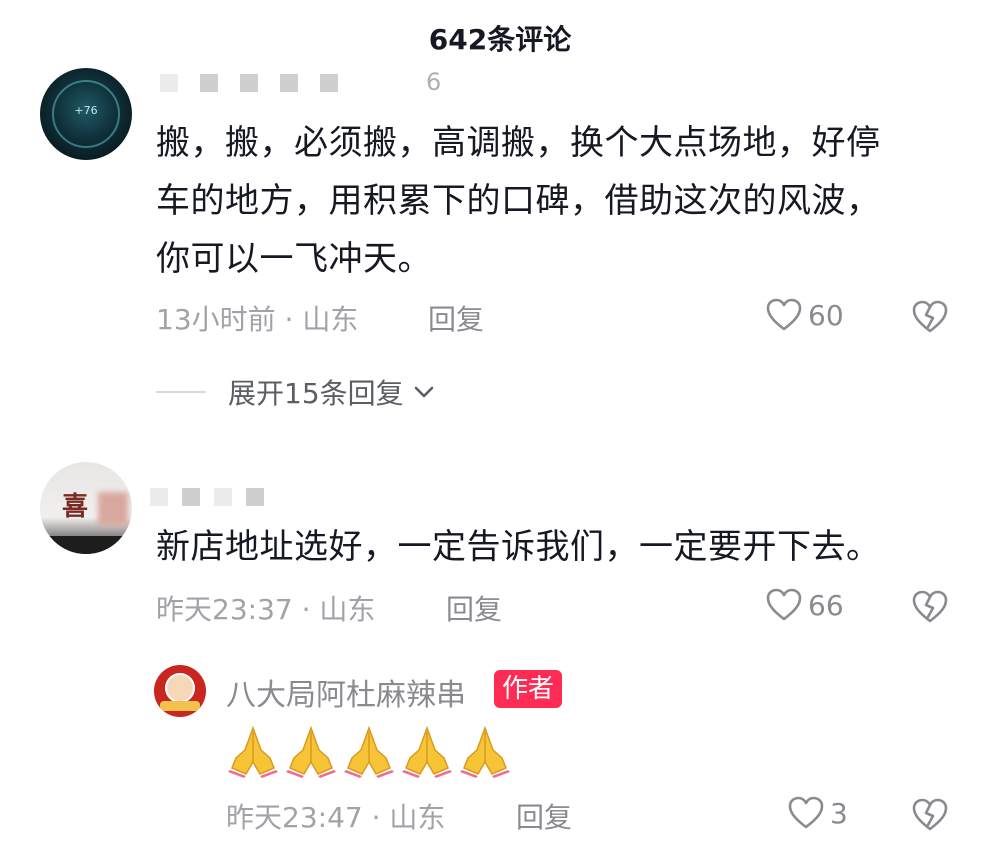 The image size is (1000, 862). I want to click on expand-replies: 展开15条回复, so click(297, 392).